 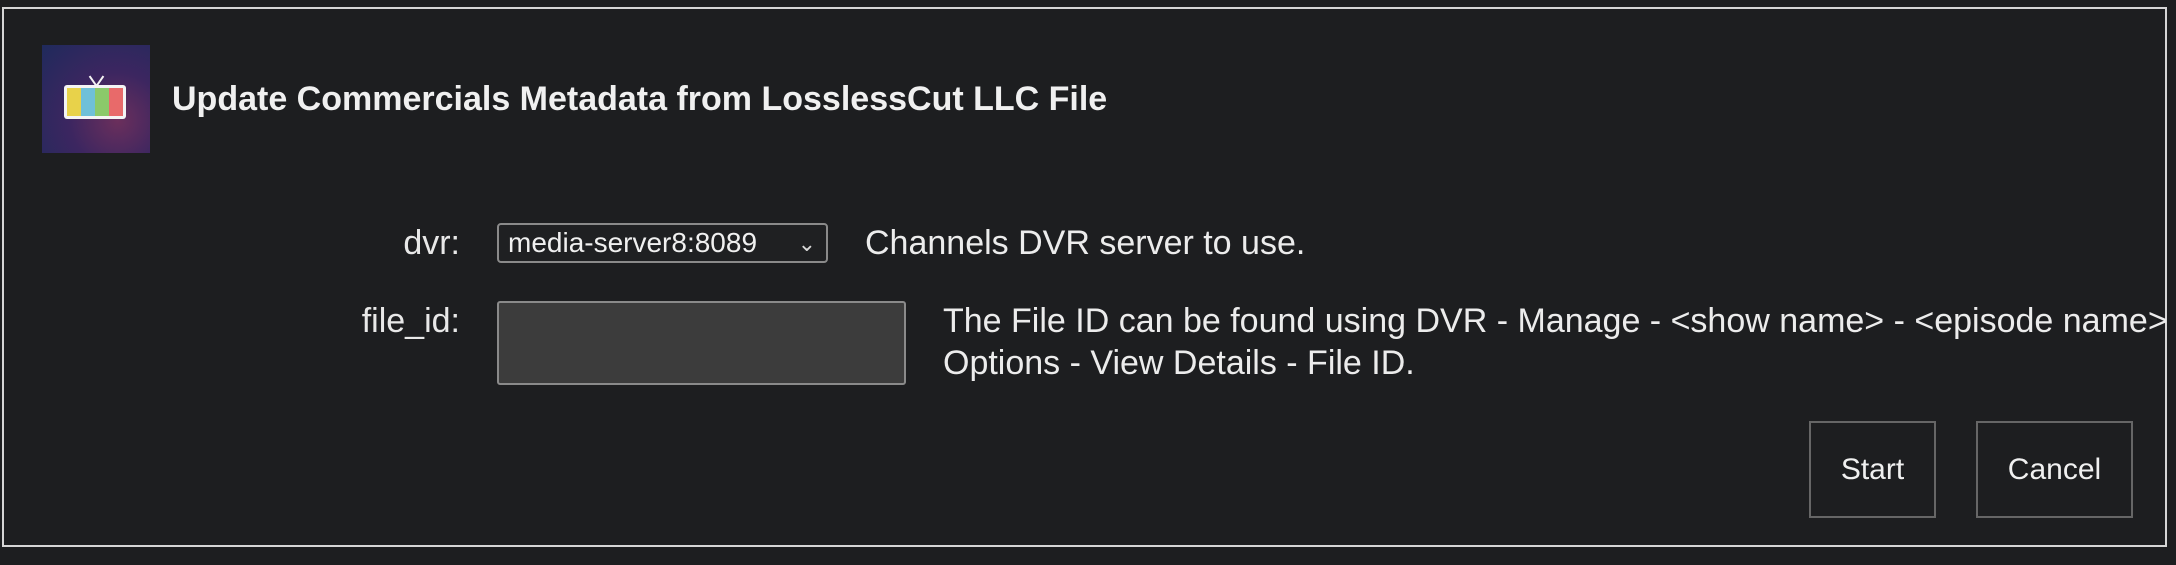 What do you see at coordinates (1872, 469) in the screenshot?
I see `start-button: Start` at bounding box center [1872, 469].